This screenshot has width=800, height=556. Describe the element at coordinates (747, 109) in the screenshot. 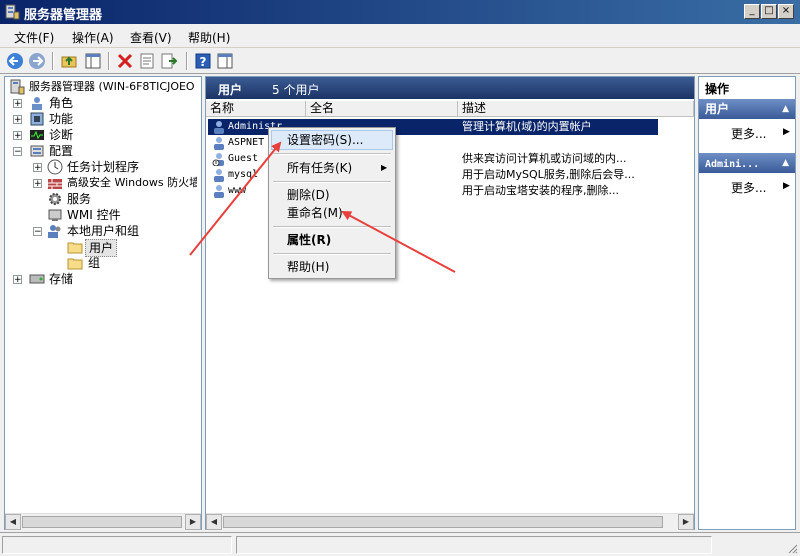

I see `action-section-users: 用户 ▲` at that location.